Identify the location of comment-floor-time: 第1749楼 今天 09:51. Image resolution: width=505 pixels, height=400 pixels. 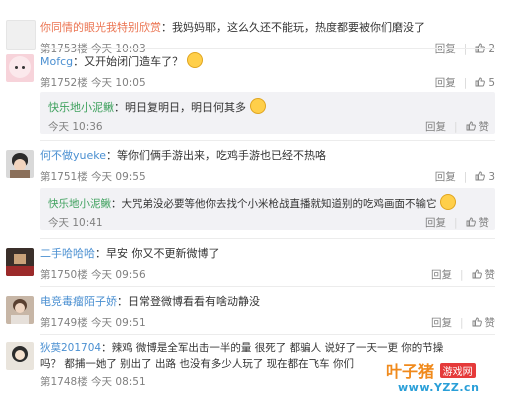
(93, 323).